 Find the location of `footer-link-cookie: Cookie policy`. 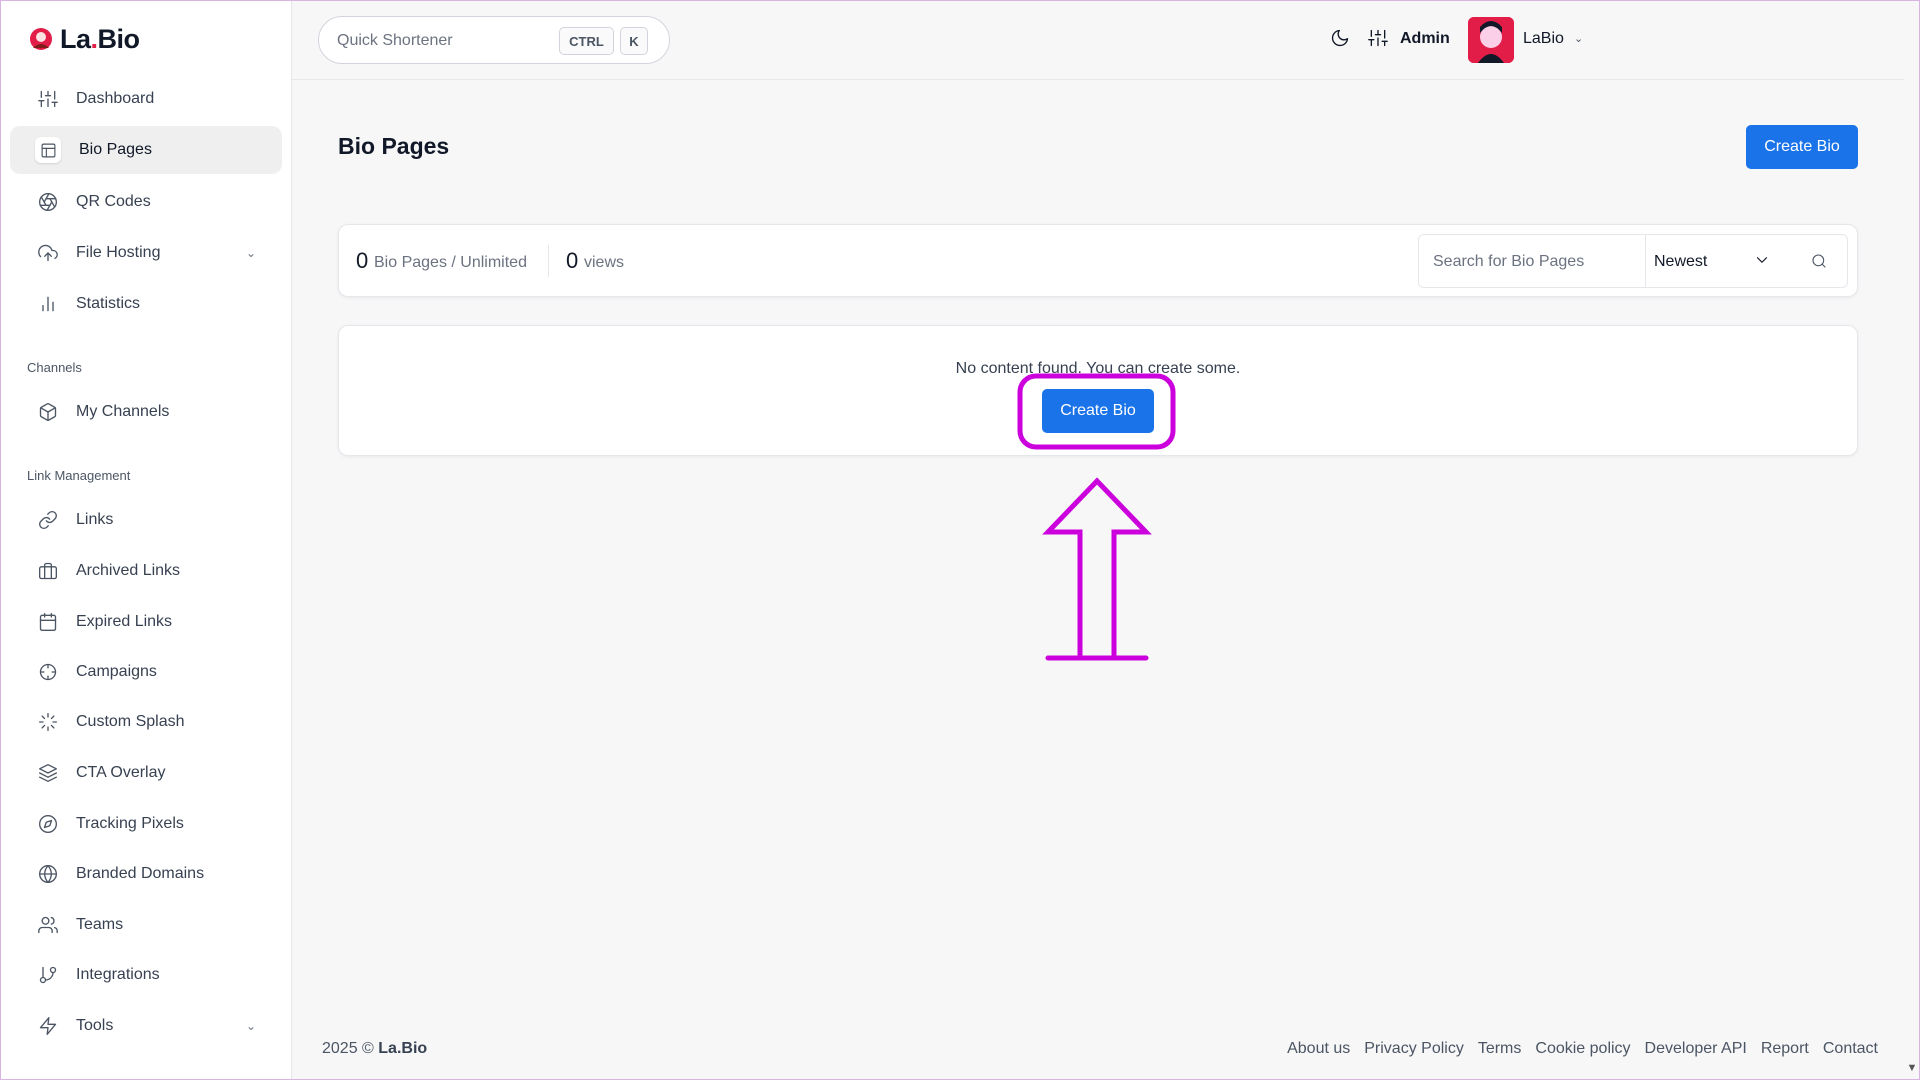

footer-link-cookie: Cookie policy is located at coordinates (1582, 1049).